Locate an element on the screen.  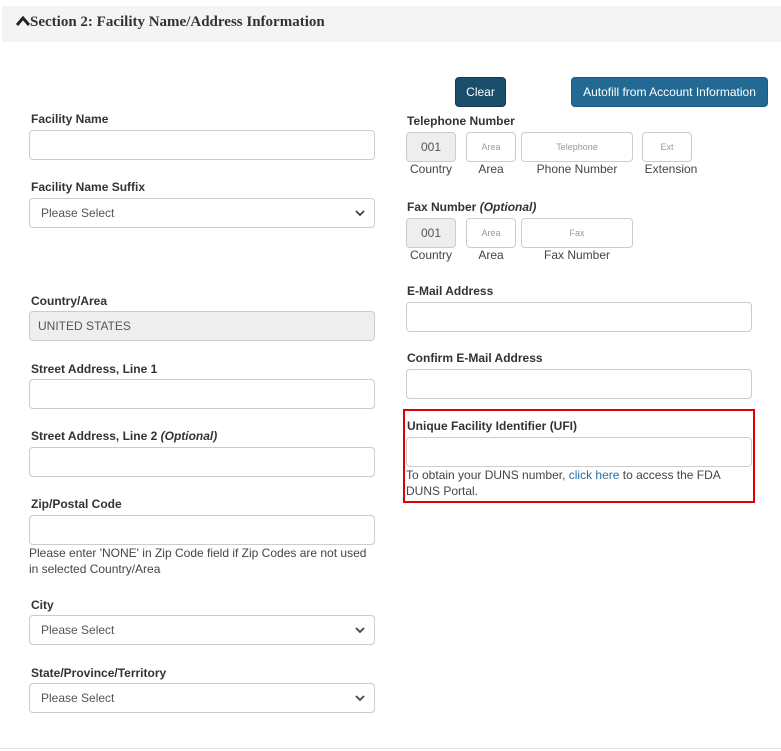
state-label: State/Province/Territory is located at coordinates (99, 673).